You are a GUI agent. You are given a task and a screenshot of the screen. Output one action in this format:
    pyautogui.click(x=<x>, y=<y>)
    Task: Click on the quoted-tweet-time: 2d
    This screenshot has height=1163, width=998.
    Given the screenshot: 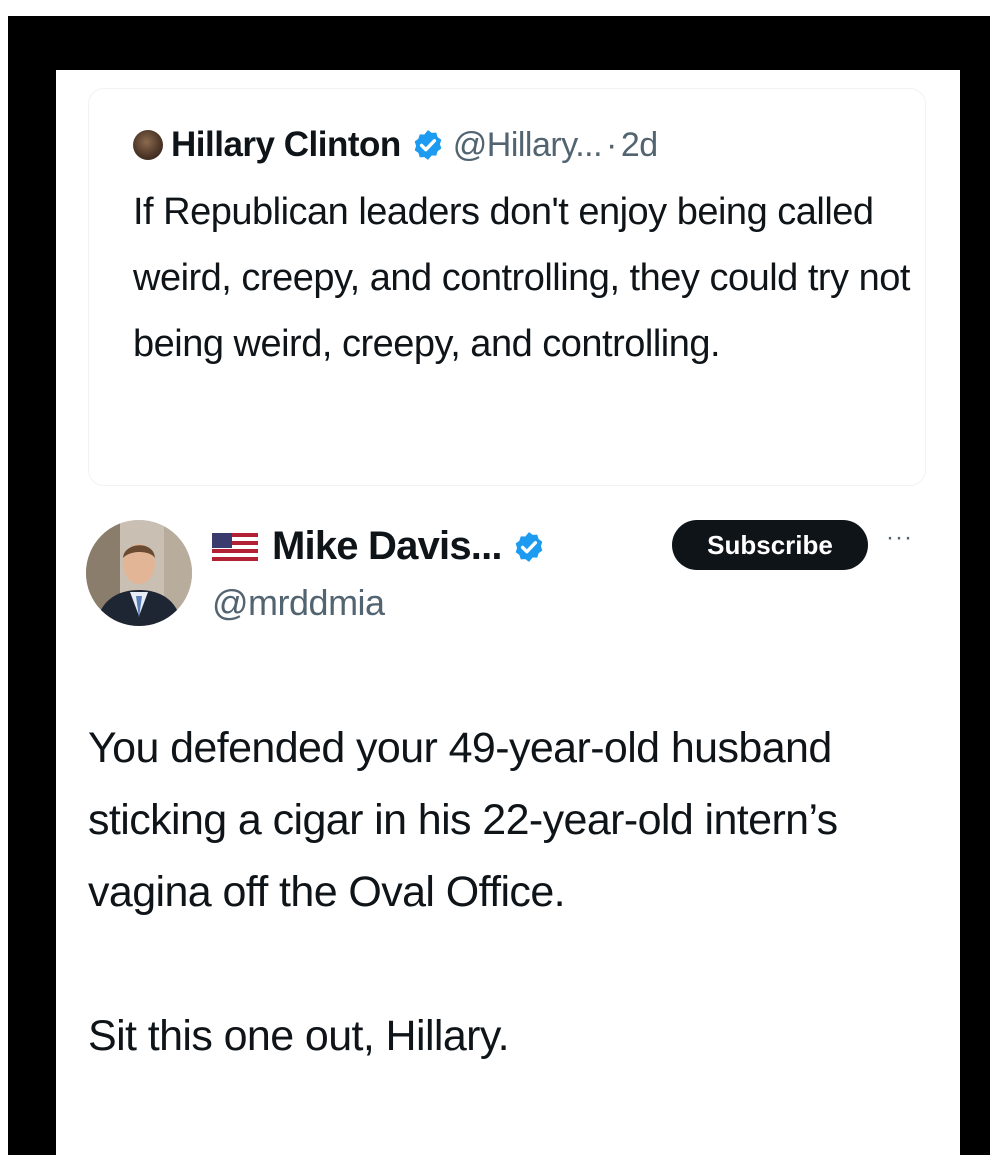 What is the action you would take?
    pyautogui.click(x=639, y=145)
    